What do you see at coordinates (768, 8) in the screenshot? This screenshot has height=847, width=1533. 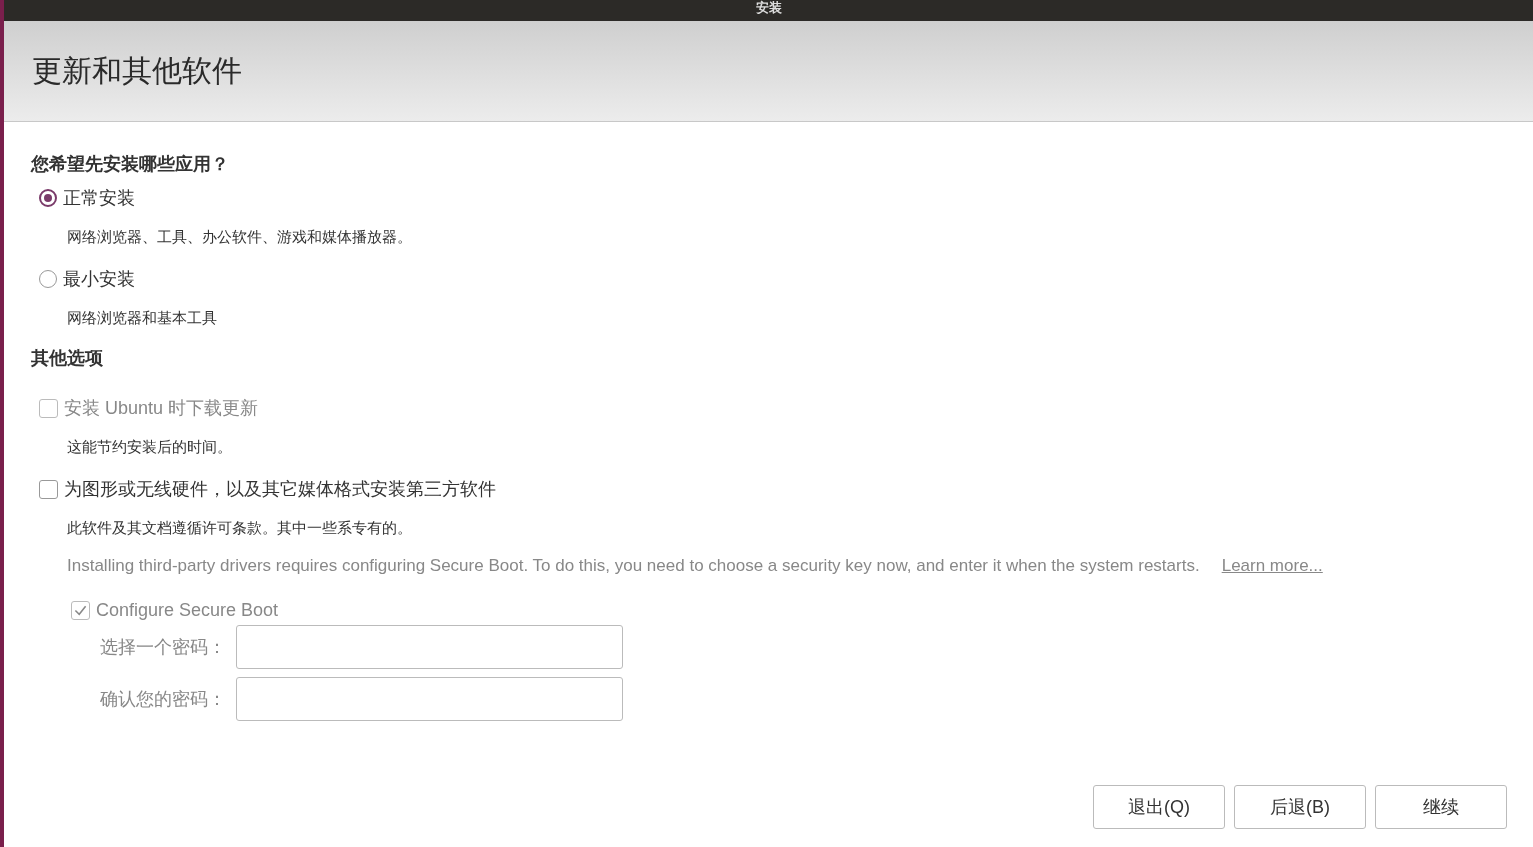 I see `window-title: 安装` at bounding box center [768, 8].